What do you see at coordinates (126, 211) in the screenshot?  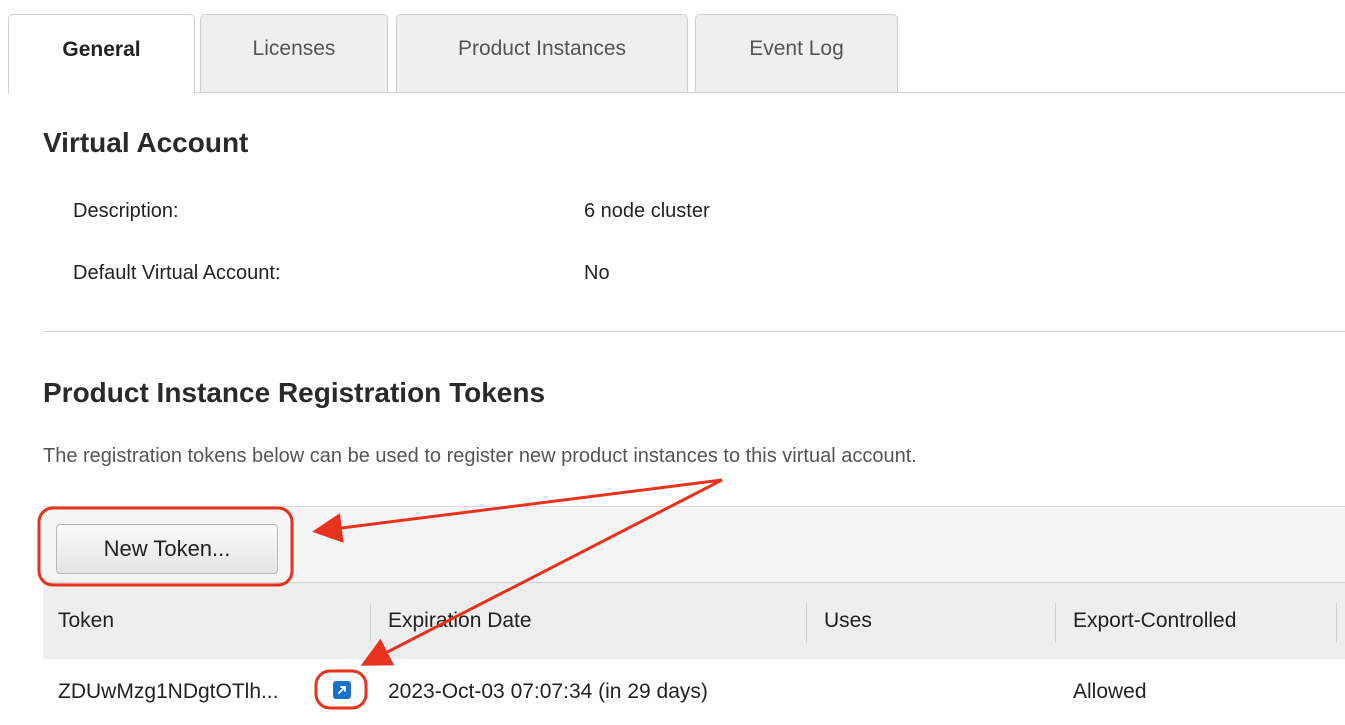 I see `description-label: Description:` at bounding box center [126, 211].